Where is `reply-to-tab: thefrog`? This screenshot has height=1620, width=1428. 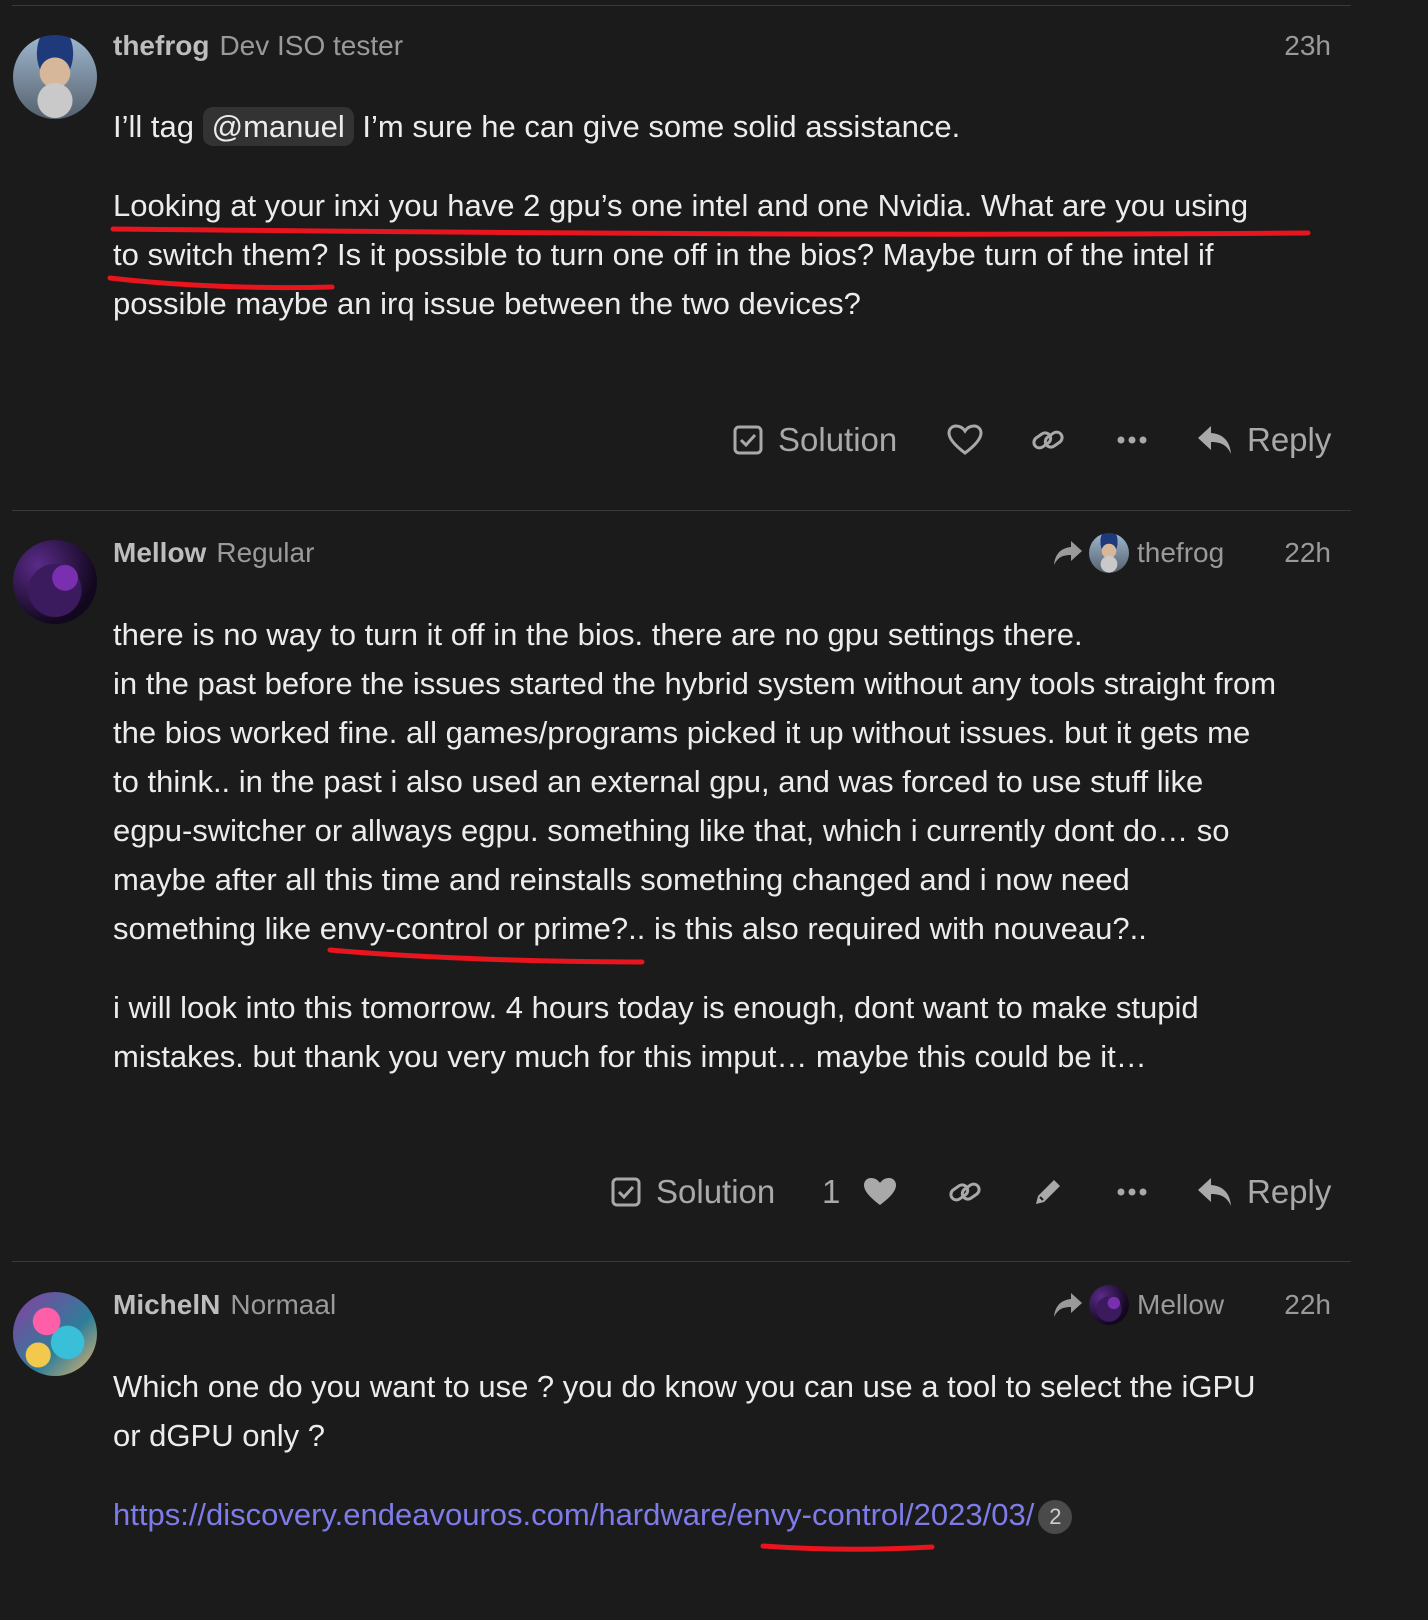
reply-to-tab: thefrog is located at coordinates (1138, 553).